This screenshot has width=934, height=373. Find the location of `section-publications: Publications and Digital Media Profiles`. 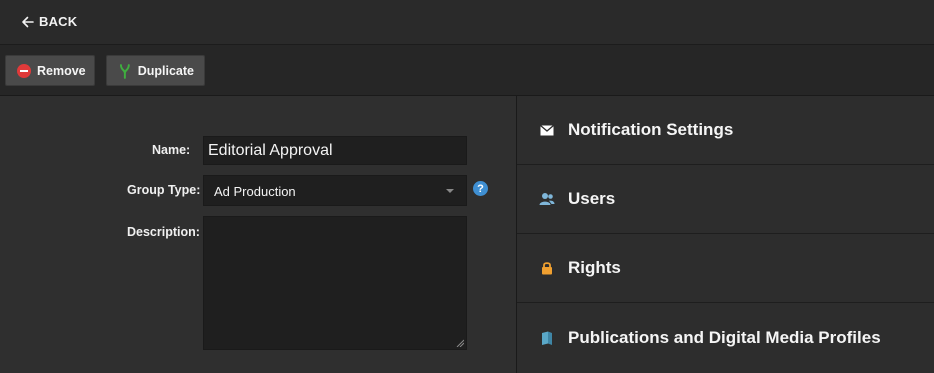

section-publications: Publications and Digital Media Profiles is located at coordinates (725, 338).